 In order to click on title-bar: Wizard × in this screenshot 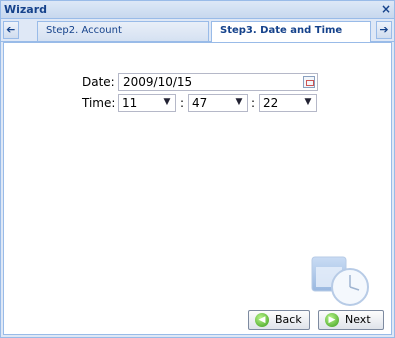, I will do `click(197, 10)`.